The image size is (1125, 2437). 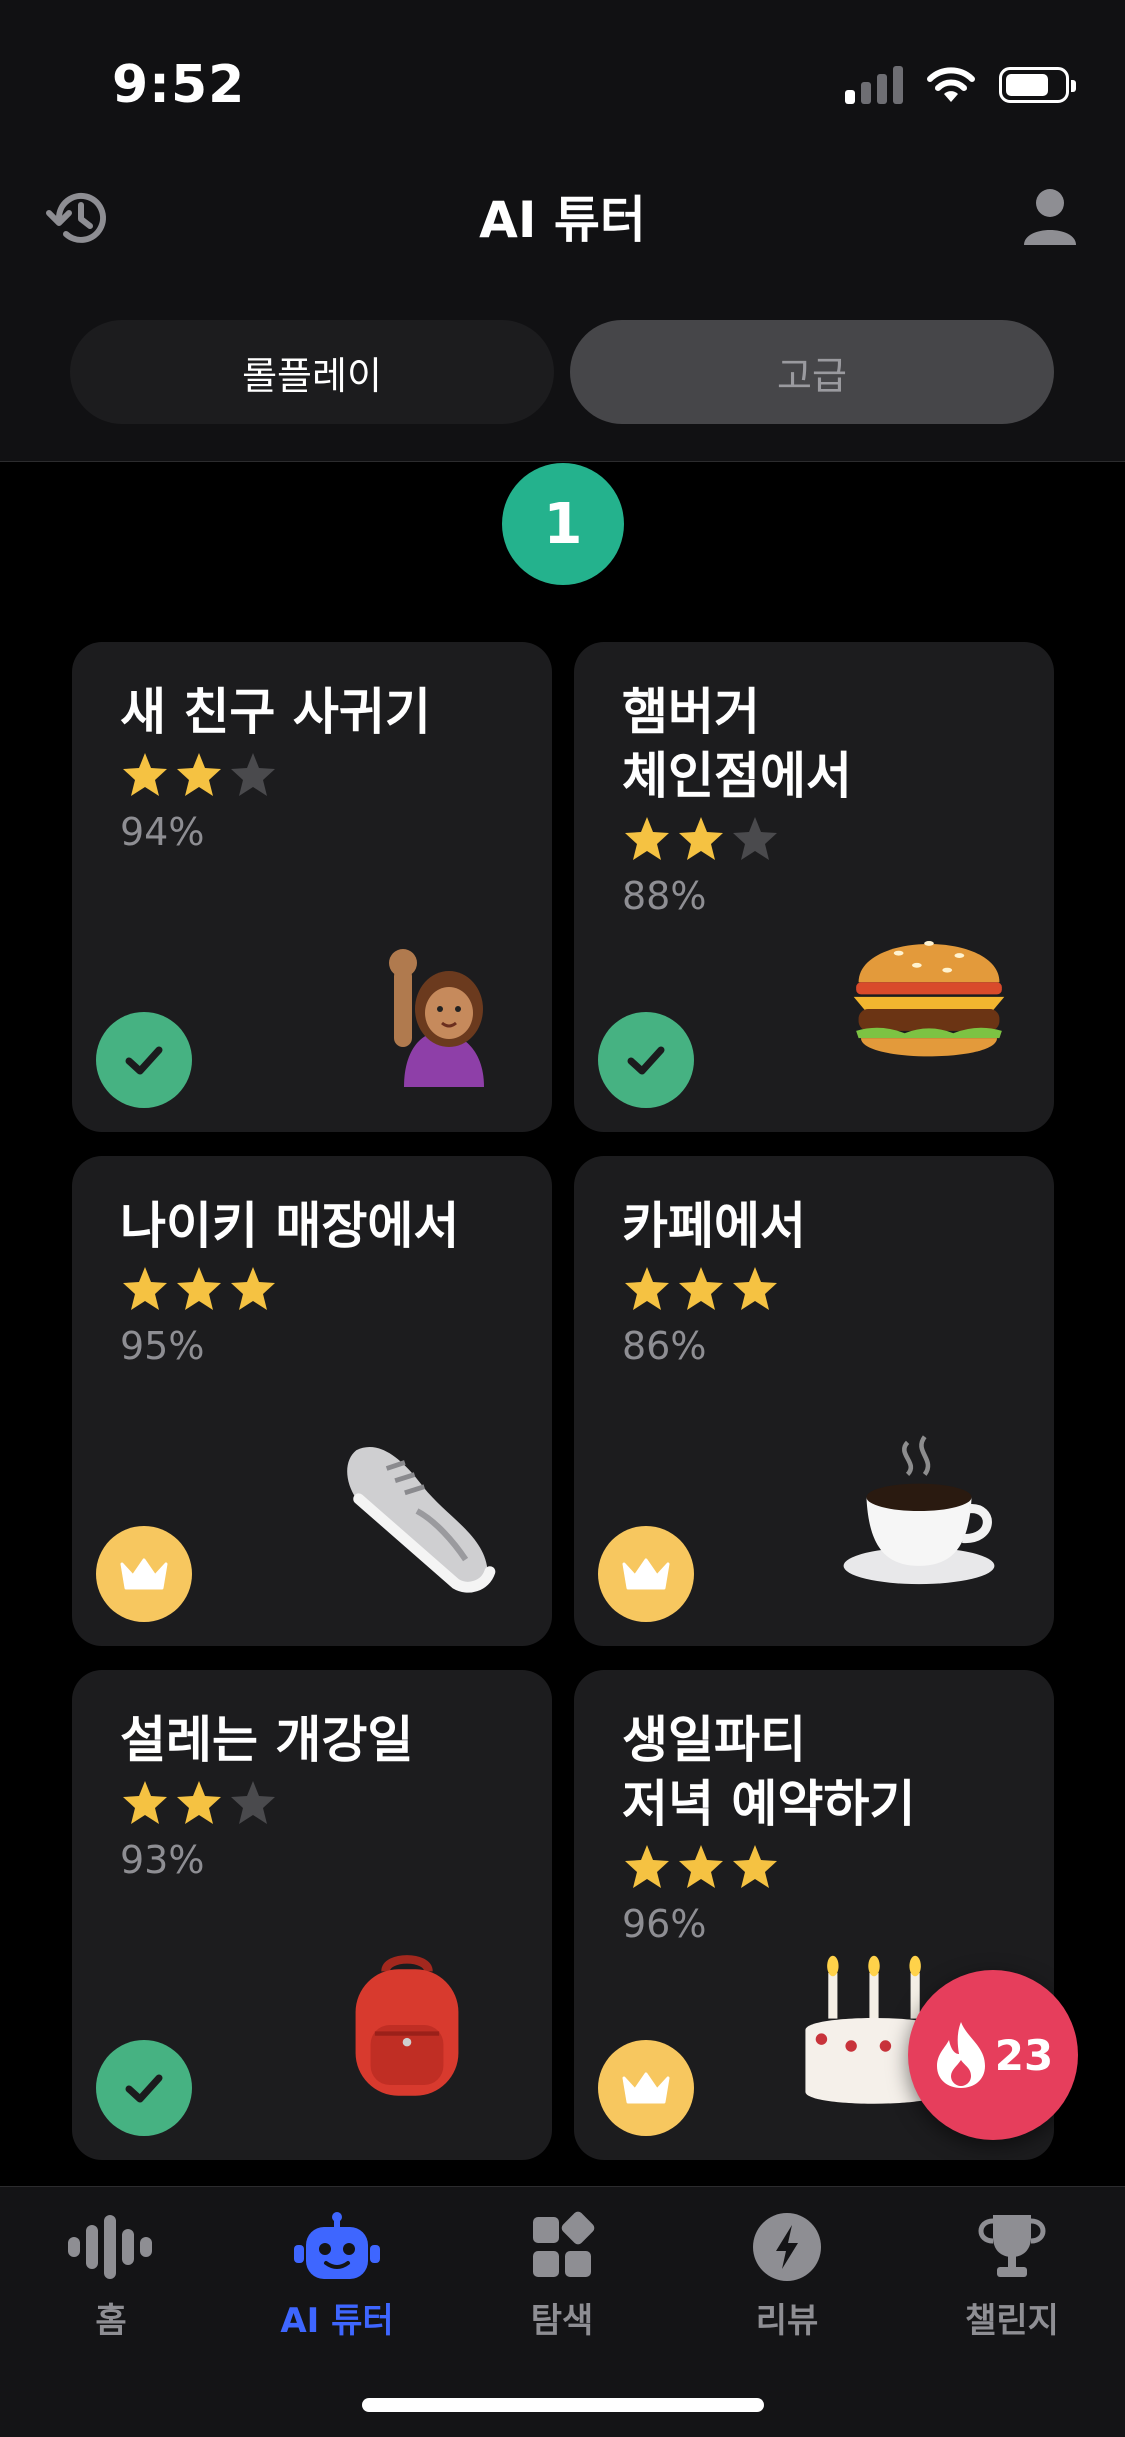 I want to click on card-title: 생일파티 저녁 예약하기, so click(x=769, y=1772).